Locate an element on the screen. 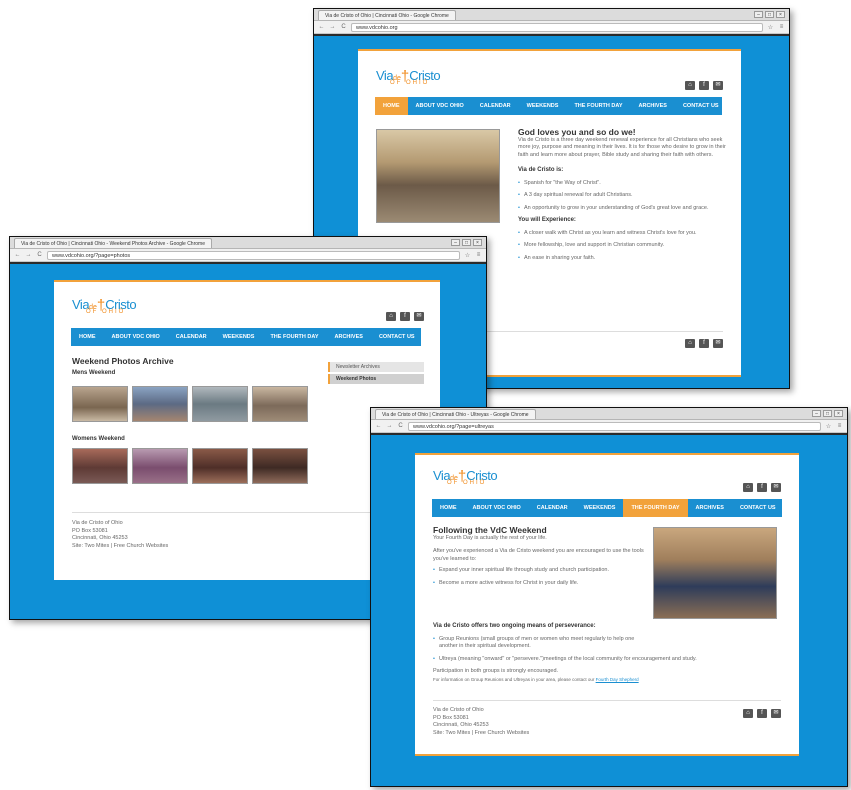  browser-toolbar: ← → C www.vdcohio.org ☆ ≡ is located at coordinates (551, 27).